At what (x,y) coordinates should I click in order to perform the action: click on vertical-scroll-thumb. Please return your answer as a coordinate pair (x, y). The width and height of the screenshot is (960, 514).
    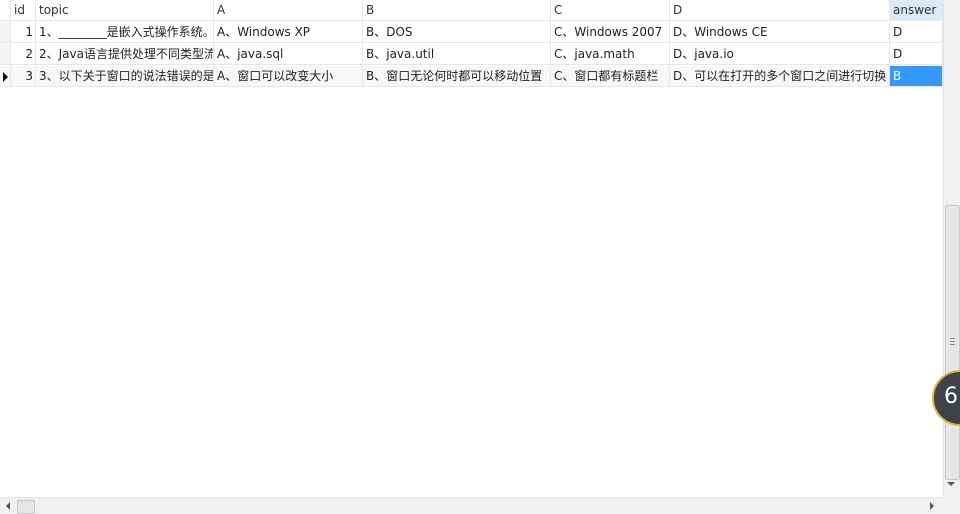
    Looking at the image, I should click on (952, 342).